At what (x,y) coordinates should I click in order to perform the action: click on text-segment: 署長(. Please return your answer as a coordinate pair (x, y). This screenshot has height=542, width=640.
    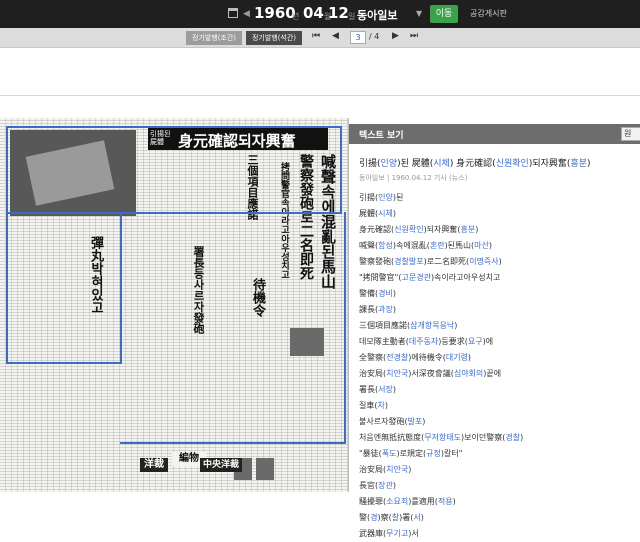
    Looking at the image, I should click on (369, 389).